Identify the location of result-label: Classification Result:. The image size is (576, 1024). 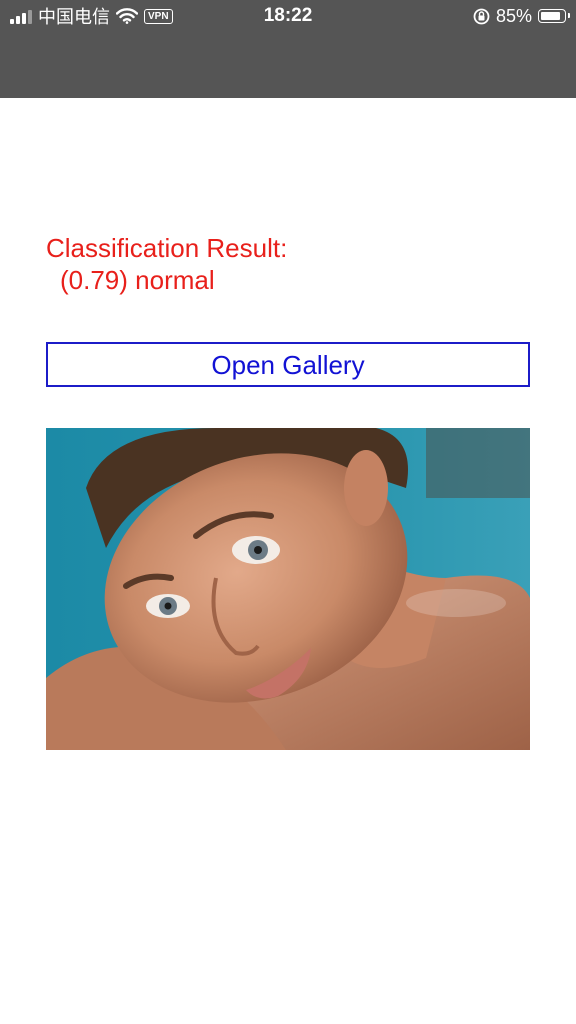
(167, 248).